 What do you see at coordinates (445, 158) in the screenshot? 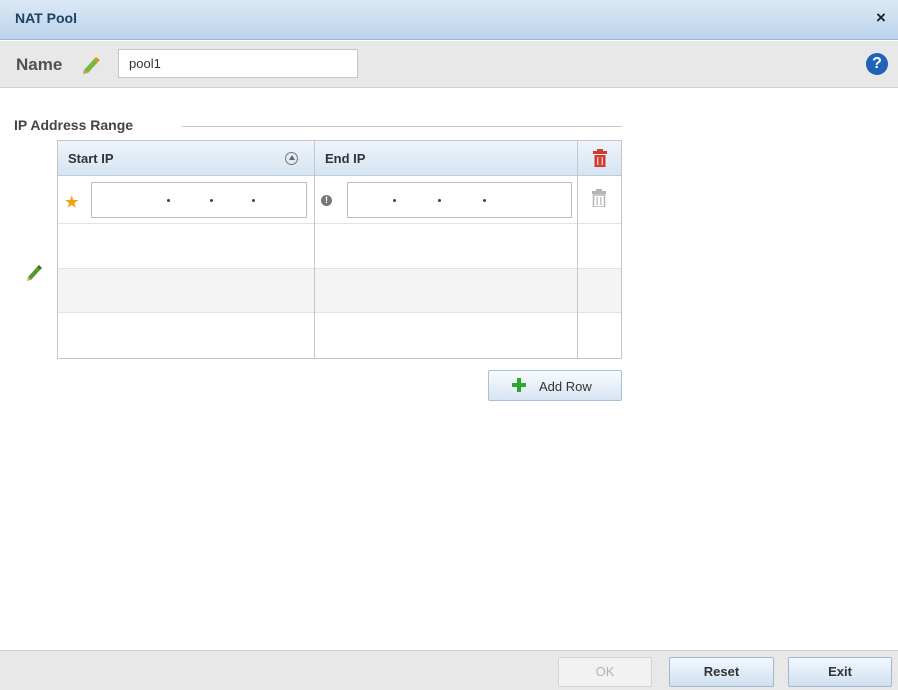
I see `column-end-ip: End IP` at bounding box center [445, 158].